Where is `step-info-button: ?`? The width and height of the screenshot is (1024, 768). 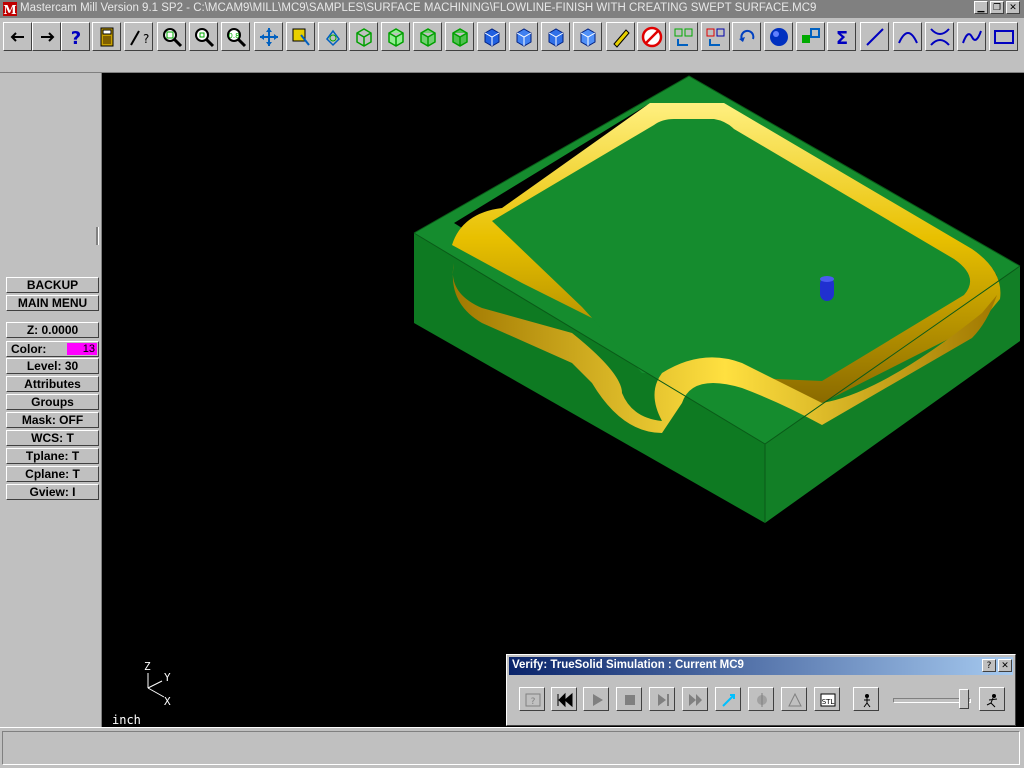 step-info-button: ? is located at coordinates (532, 699).